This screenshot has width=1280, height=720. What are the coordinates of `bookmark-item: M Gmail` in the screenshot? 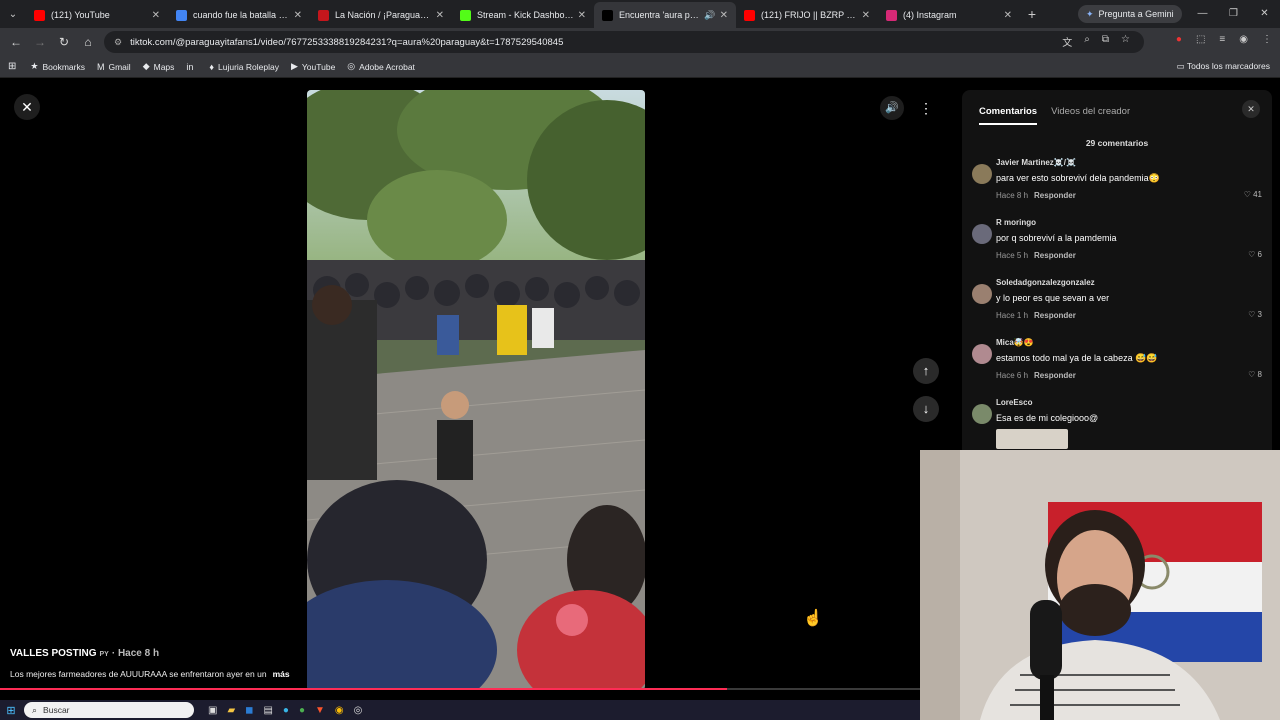 It's located at (114, 66).